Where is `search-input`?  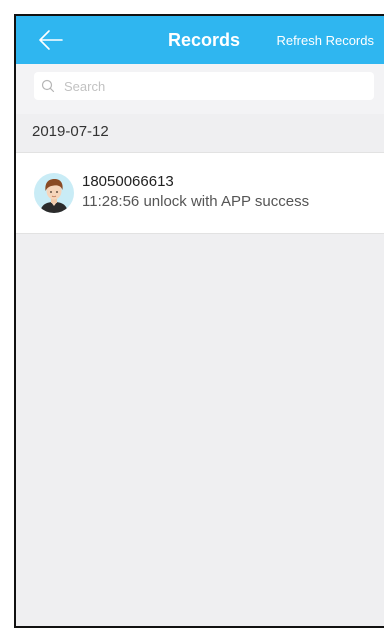 search-input is located at coordinates (214, 86).